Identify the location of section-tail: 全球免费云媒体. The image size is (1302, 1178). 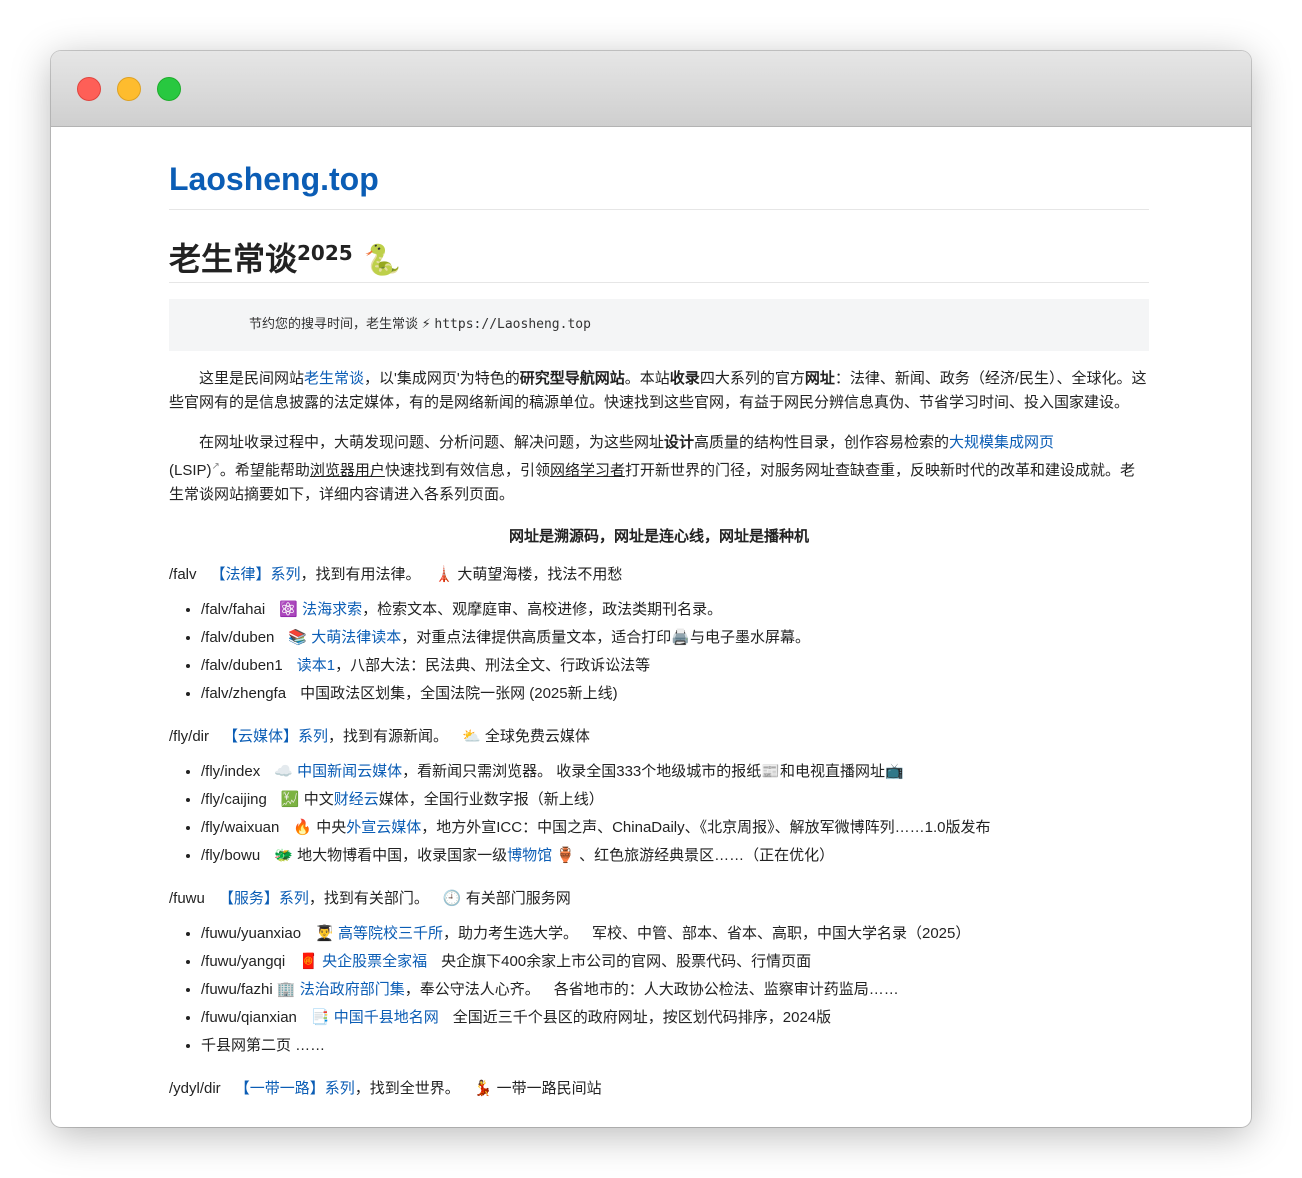
(537, 736).